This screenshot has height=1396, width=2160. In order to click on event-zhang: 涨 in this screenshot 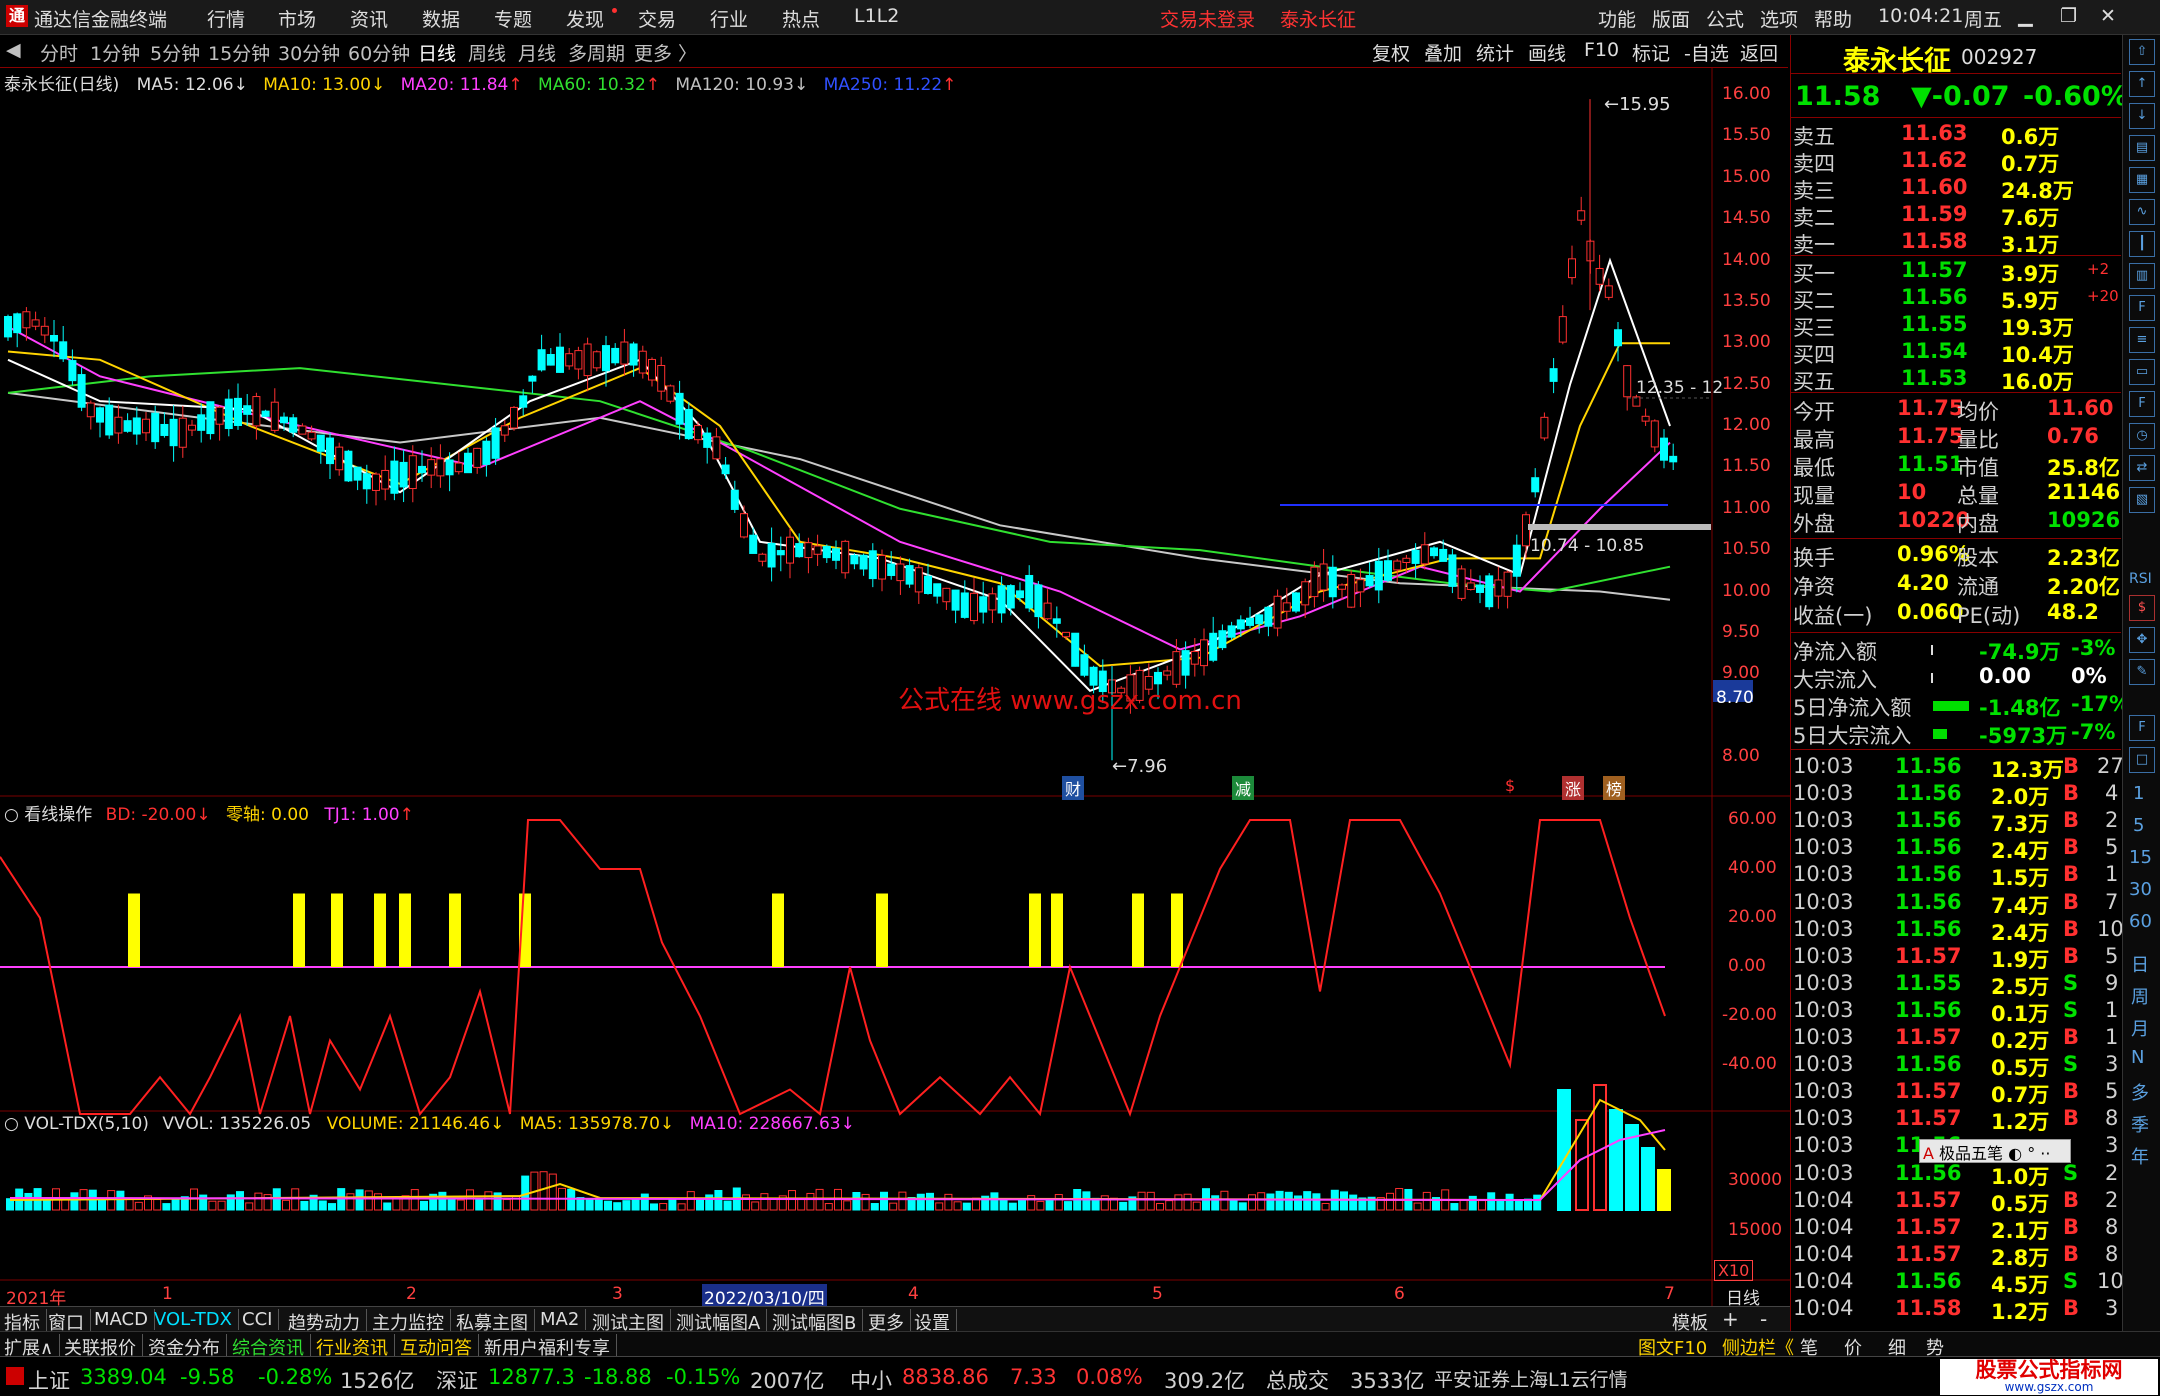, I will do `click(1573, 788)`.